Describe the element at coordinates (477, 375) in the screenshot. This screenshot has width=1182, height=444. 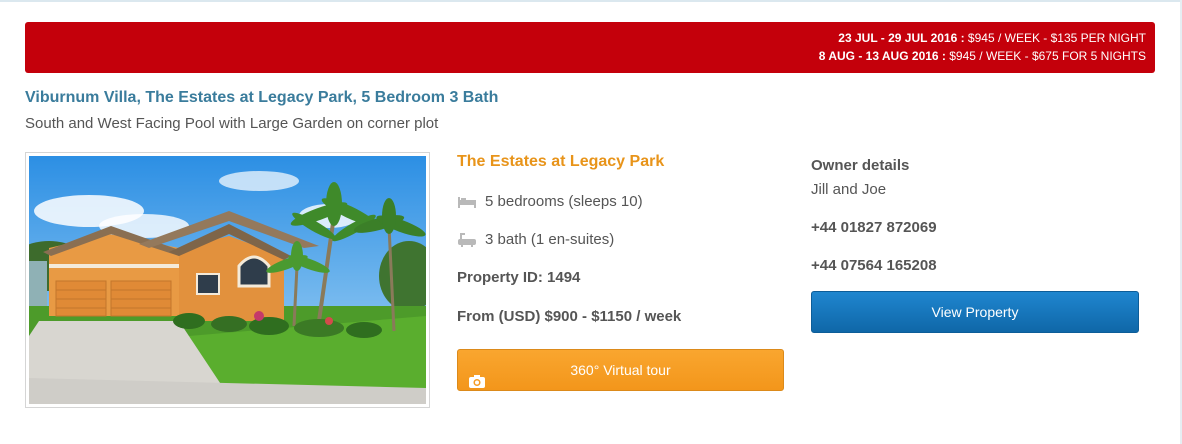
I see `camera-icon` at that location.